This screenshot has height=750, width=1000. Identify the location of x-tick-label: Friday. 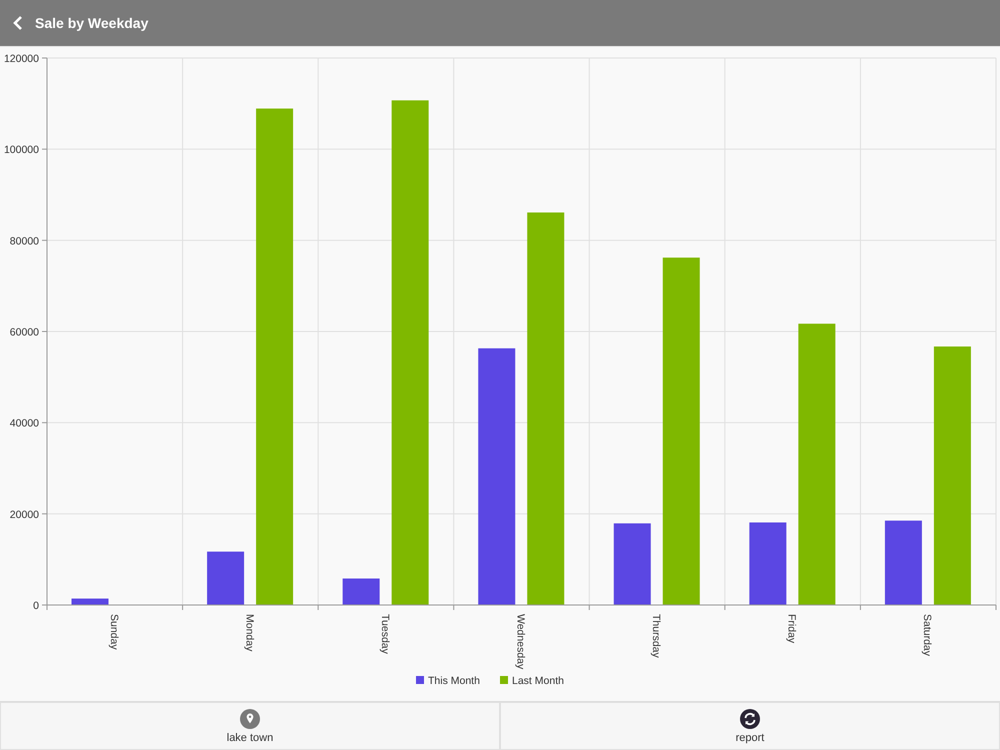
(792, 629).